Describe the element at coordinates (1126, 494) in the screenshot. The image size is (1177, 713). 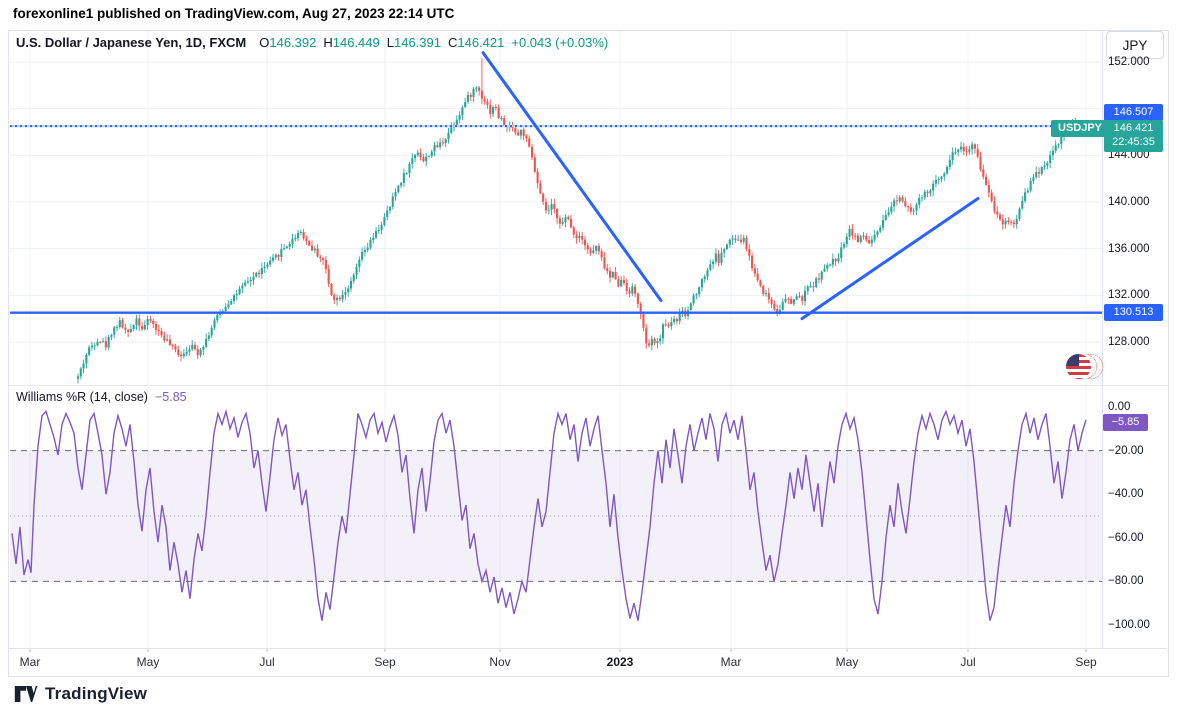
I see `axis-tick-label: −40.00` at that location.